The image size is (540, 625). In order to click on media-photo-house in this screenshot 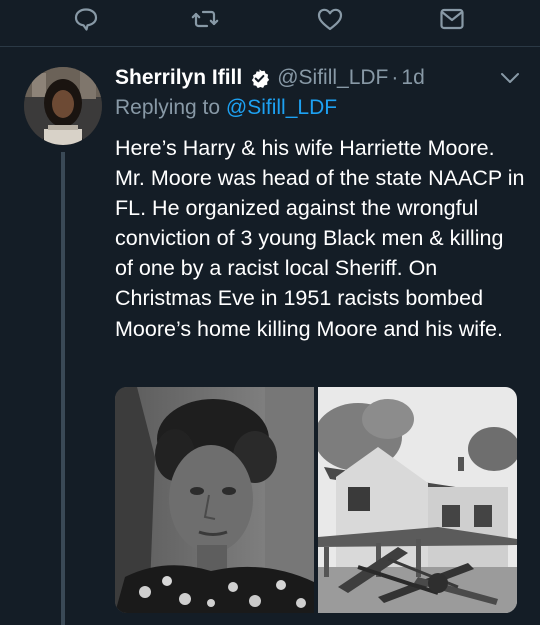, I will do `click(417, 500)`.